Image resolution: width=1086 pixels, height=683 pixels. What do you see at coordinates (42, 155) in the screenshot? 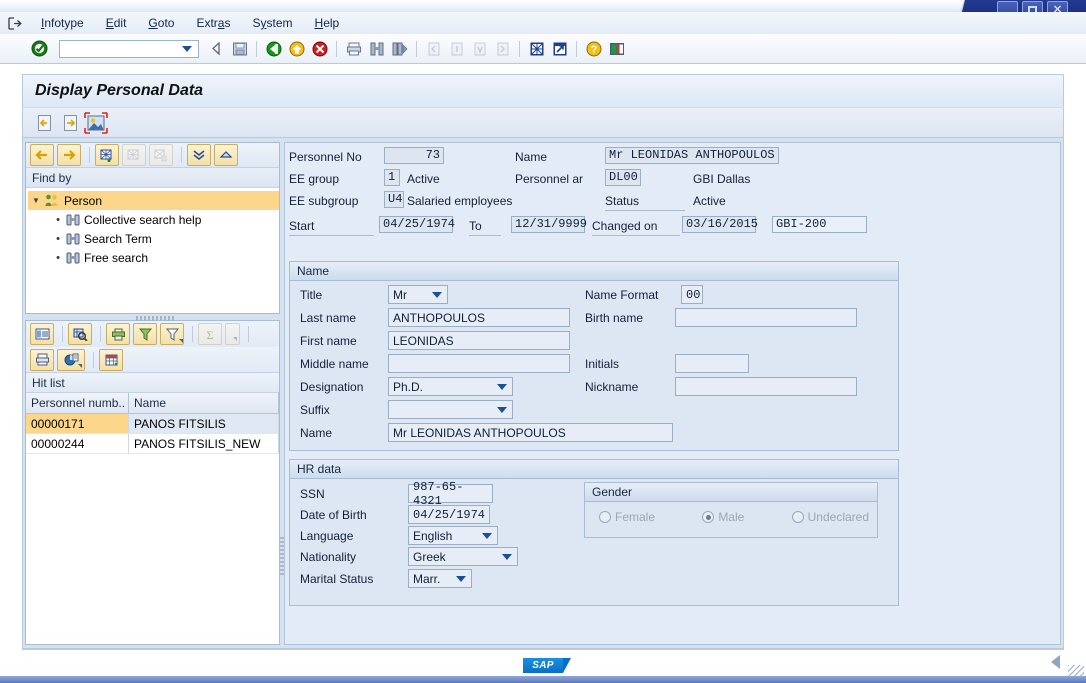
I see `back-icon` at bounding box center [42, 155].